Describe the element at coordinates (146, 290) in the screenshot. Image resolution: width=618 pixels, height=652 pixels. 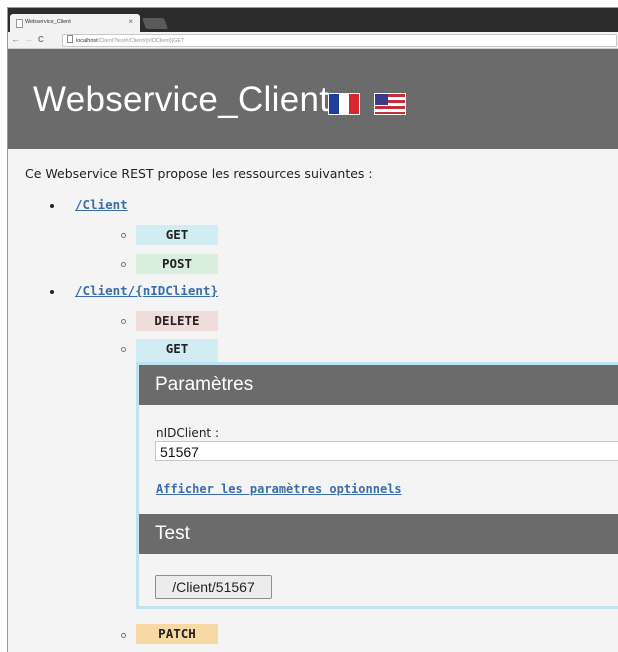
I see `resource-link-client-id: /Client/{nIDClient}` at that location.